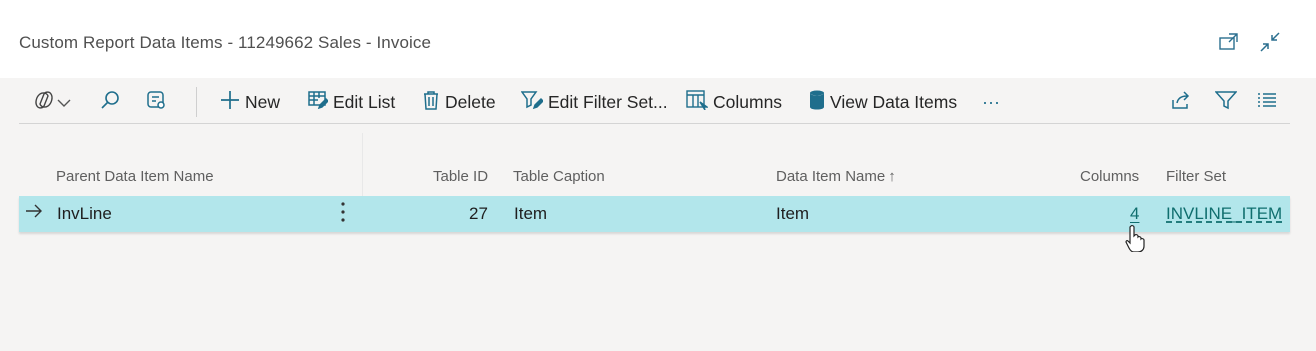 Image resolution: width=1316 pixels, height=351 pixels. I want to click on search-button, so click(110, 102).